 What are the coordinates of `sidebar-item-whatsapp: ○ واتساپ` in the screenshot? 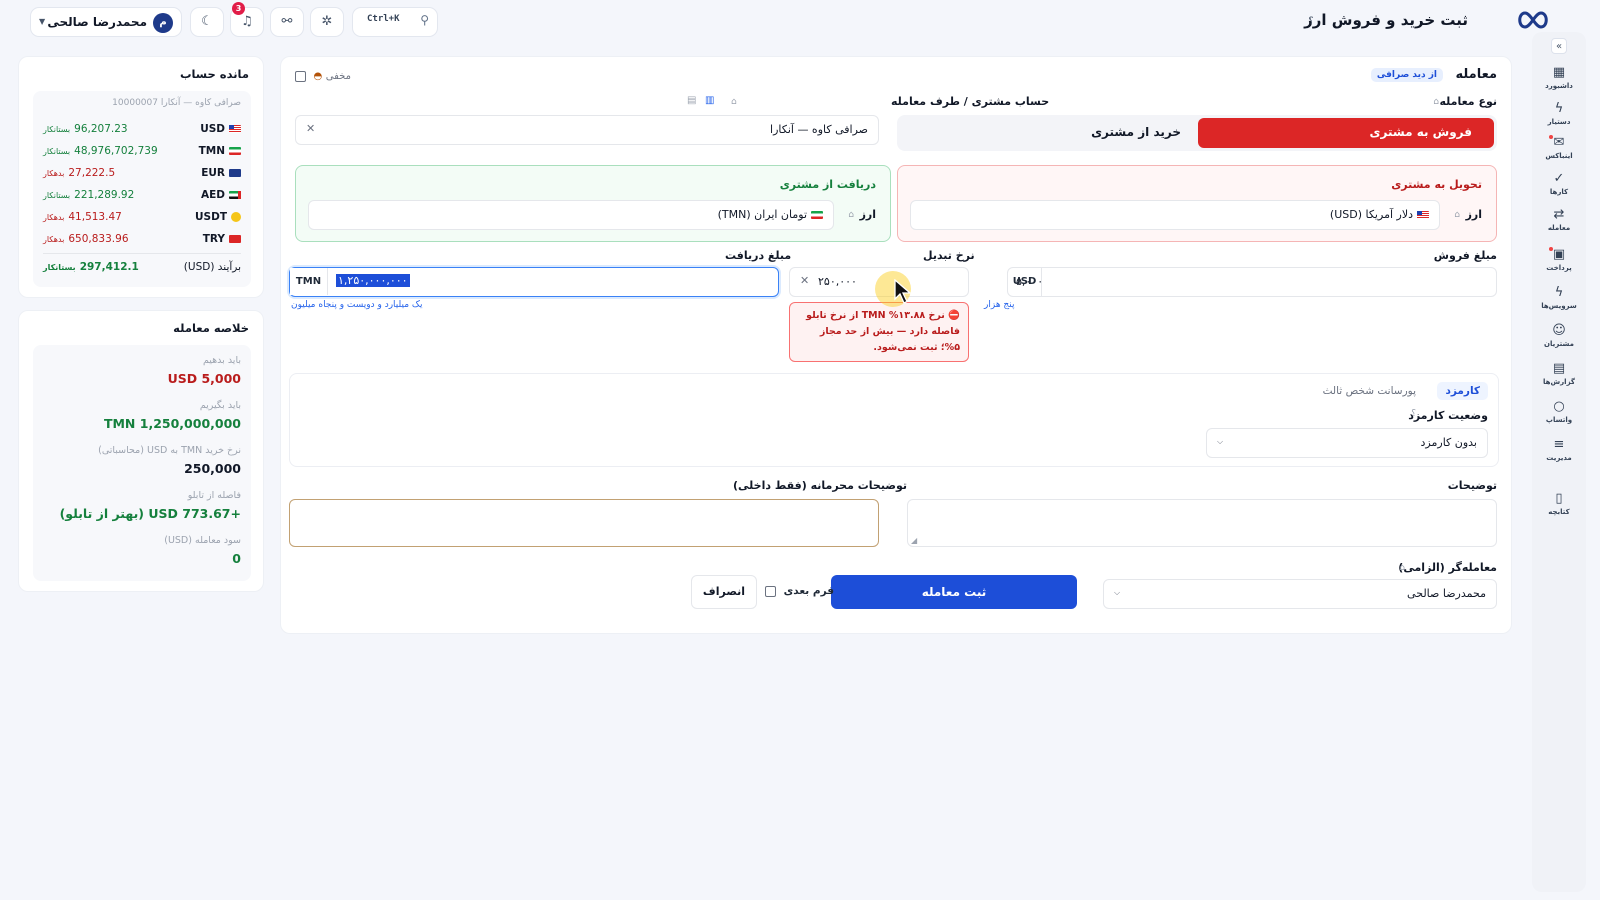 It's located at (1559, 412).